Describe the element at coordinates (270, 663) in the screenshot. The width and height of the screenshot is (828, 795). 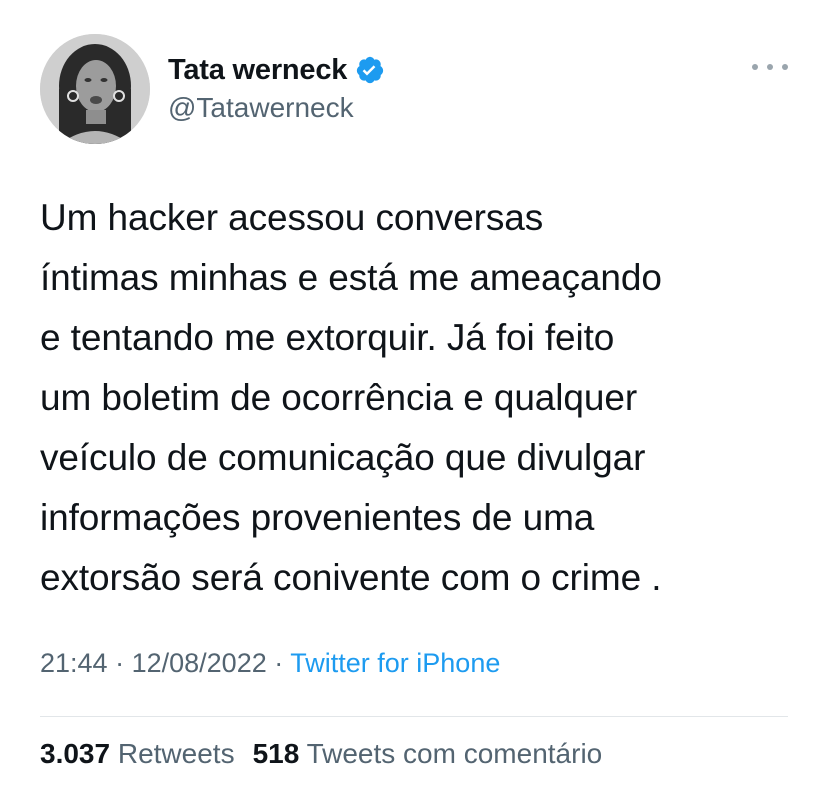
I see `tweet-meta: 21:44 · 12/08/2022 · Twitter for iPhone` at that location.